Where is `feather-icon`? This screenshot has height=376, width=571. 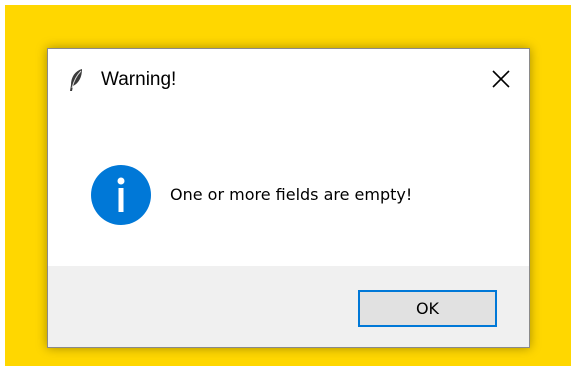
feather-icon is located at coordinates (76, 80).